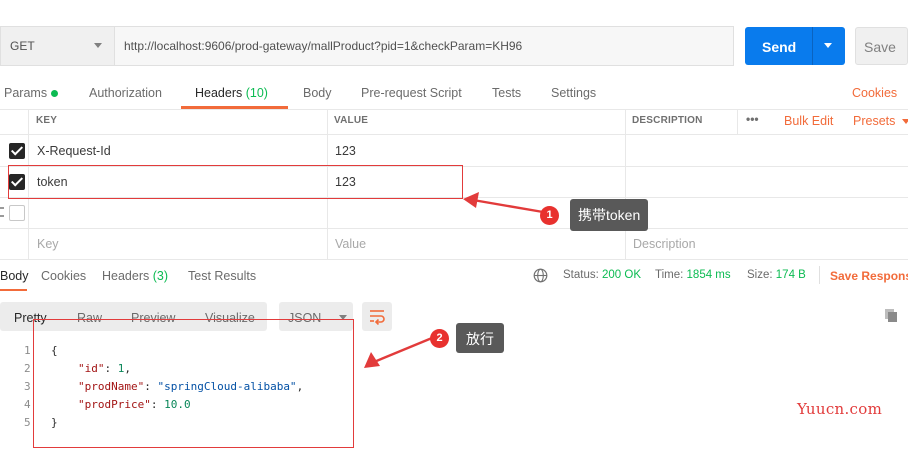 Image resolution: width=908 pixels, height=465 pixels. What do you see at coordinates (22, 46) in the screenshot?
I see `method-label: GET` at bounding box center [22, 46].